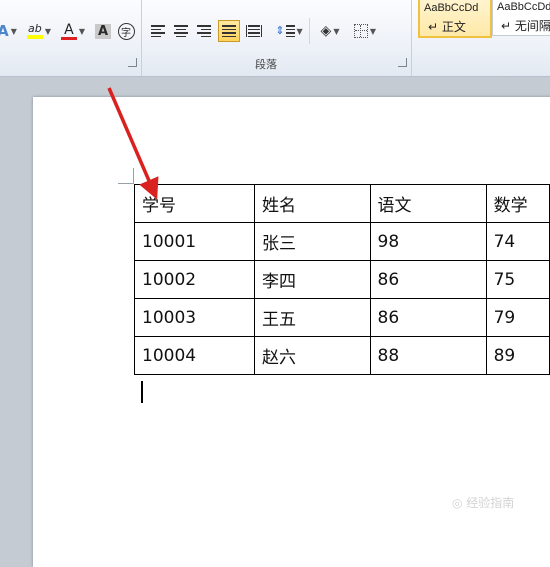 Image resolution: width=550 pixels, height=567 pixels. Describe the element at coordinates (483, 503) in the screenshot. I see `watermark-logo: ◎ 经验指南` at that location.